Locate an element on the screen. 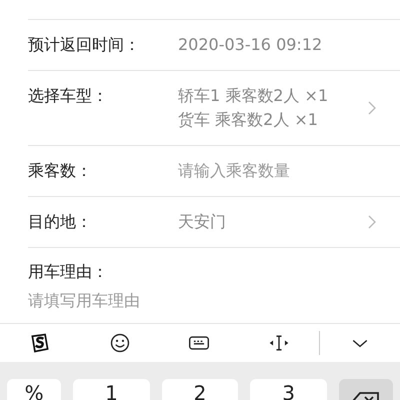  keyboard-key: 1 is located at coordinates (111, 389).